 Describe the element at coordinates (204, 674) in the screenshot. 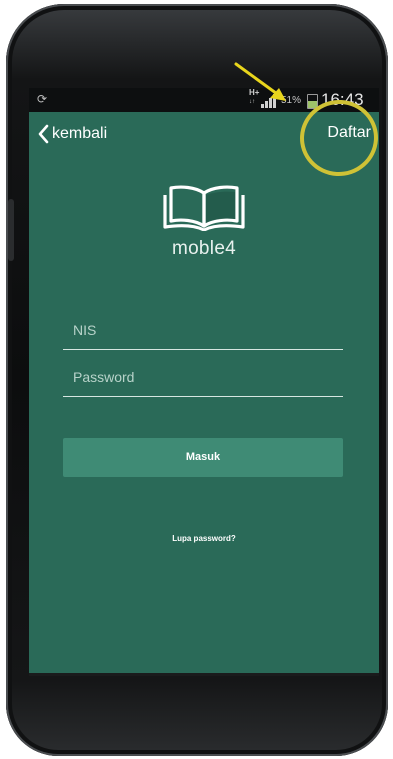

I see `screen-bottom-edge` at that location.